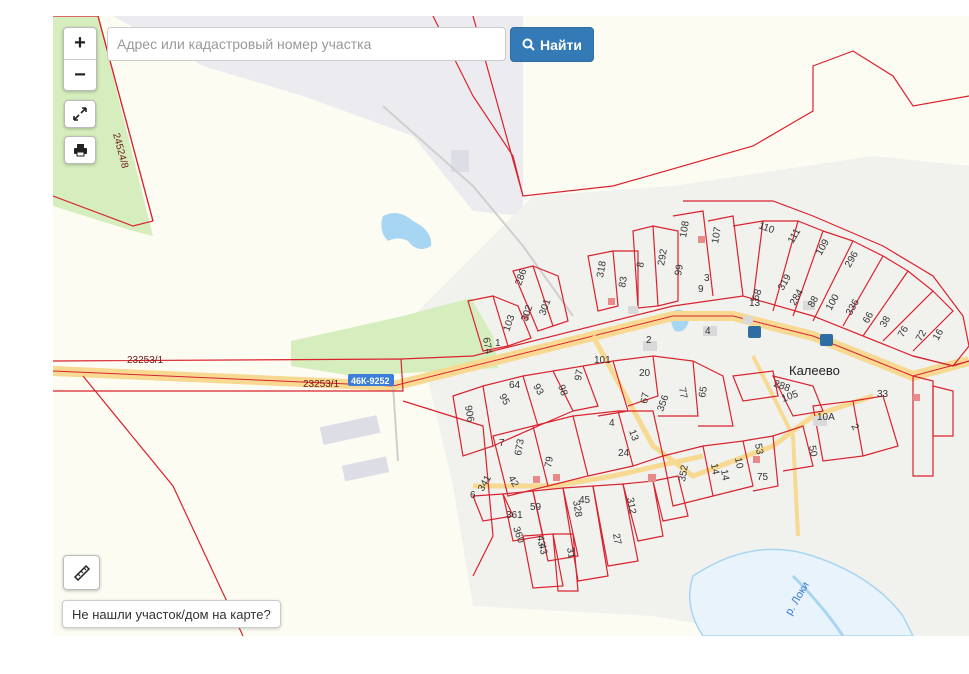 The width and height of the screenshot is (969, 674). I want to click on svg-text: 3, so click(707, 278).